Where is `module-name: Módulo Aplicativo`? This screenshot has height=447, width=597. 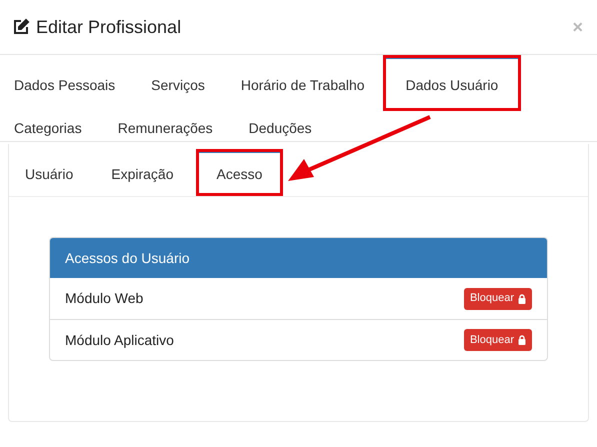 module-name: Módulo Aplicativo is located at coordinates (119, 340).